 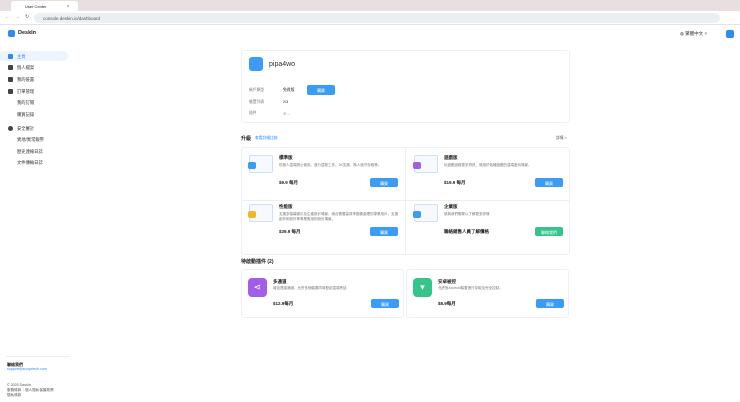 I want to click on plugin-price: $8.9每月, so click(x=447, y=303).